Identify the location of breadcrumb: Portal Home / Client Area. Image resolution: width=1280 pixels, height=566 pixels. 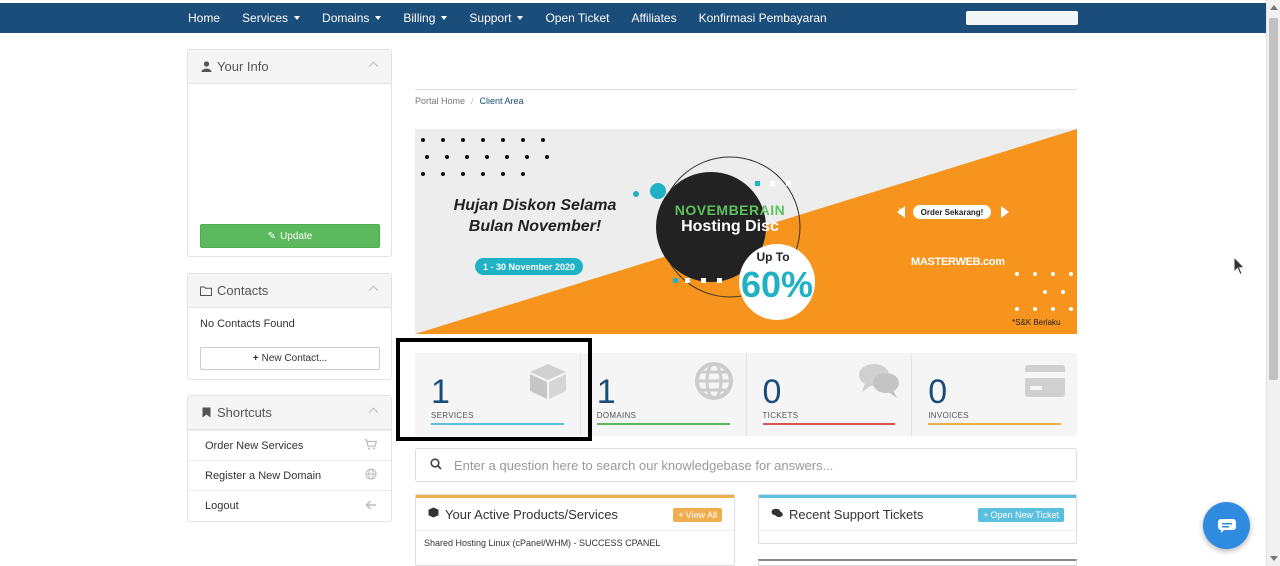
(469, 101).